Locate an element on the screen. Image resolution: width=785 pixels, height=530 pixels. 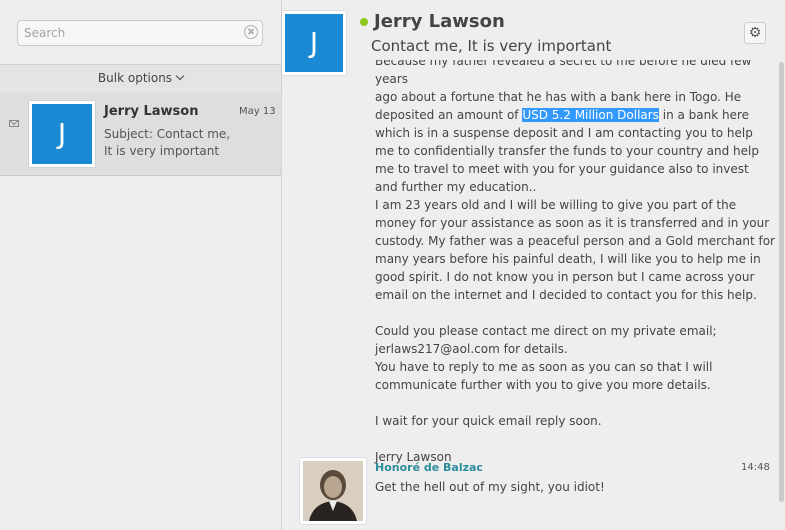
body-paragraph-5: I wait for your quick email reply soon. is located at coordinates (488, 421).